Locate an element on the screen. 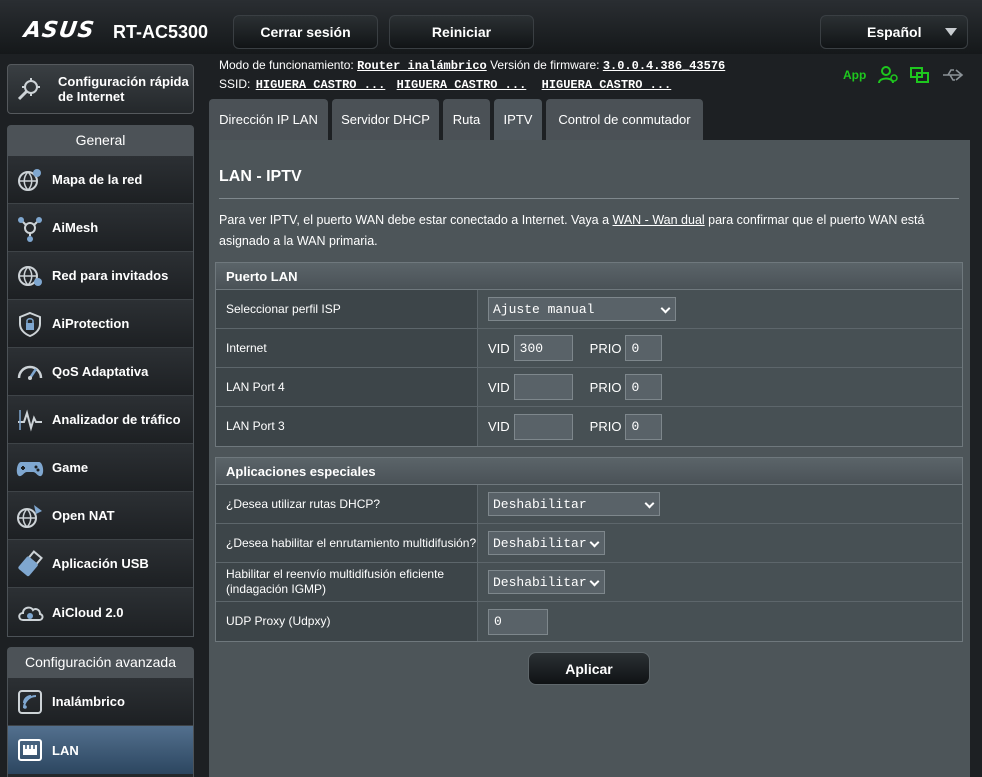 The width and height of the screenshot is (982, 777). sidebar-item-usb-application: Aplicación USB is located at coordinates (100, 564).